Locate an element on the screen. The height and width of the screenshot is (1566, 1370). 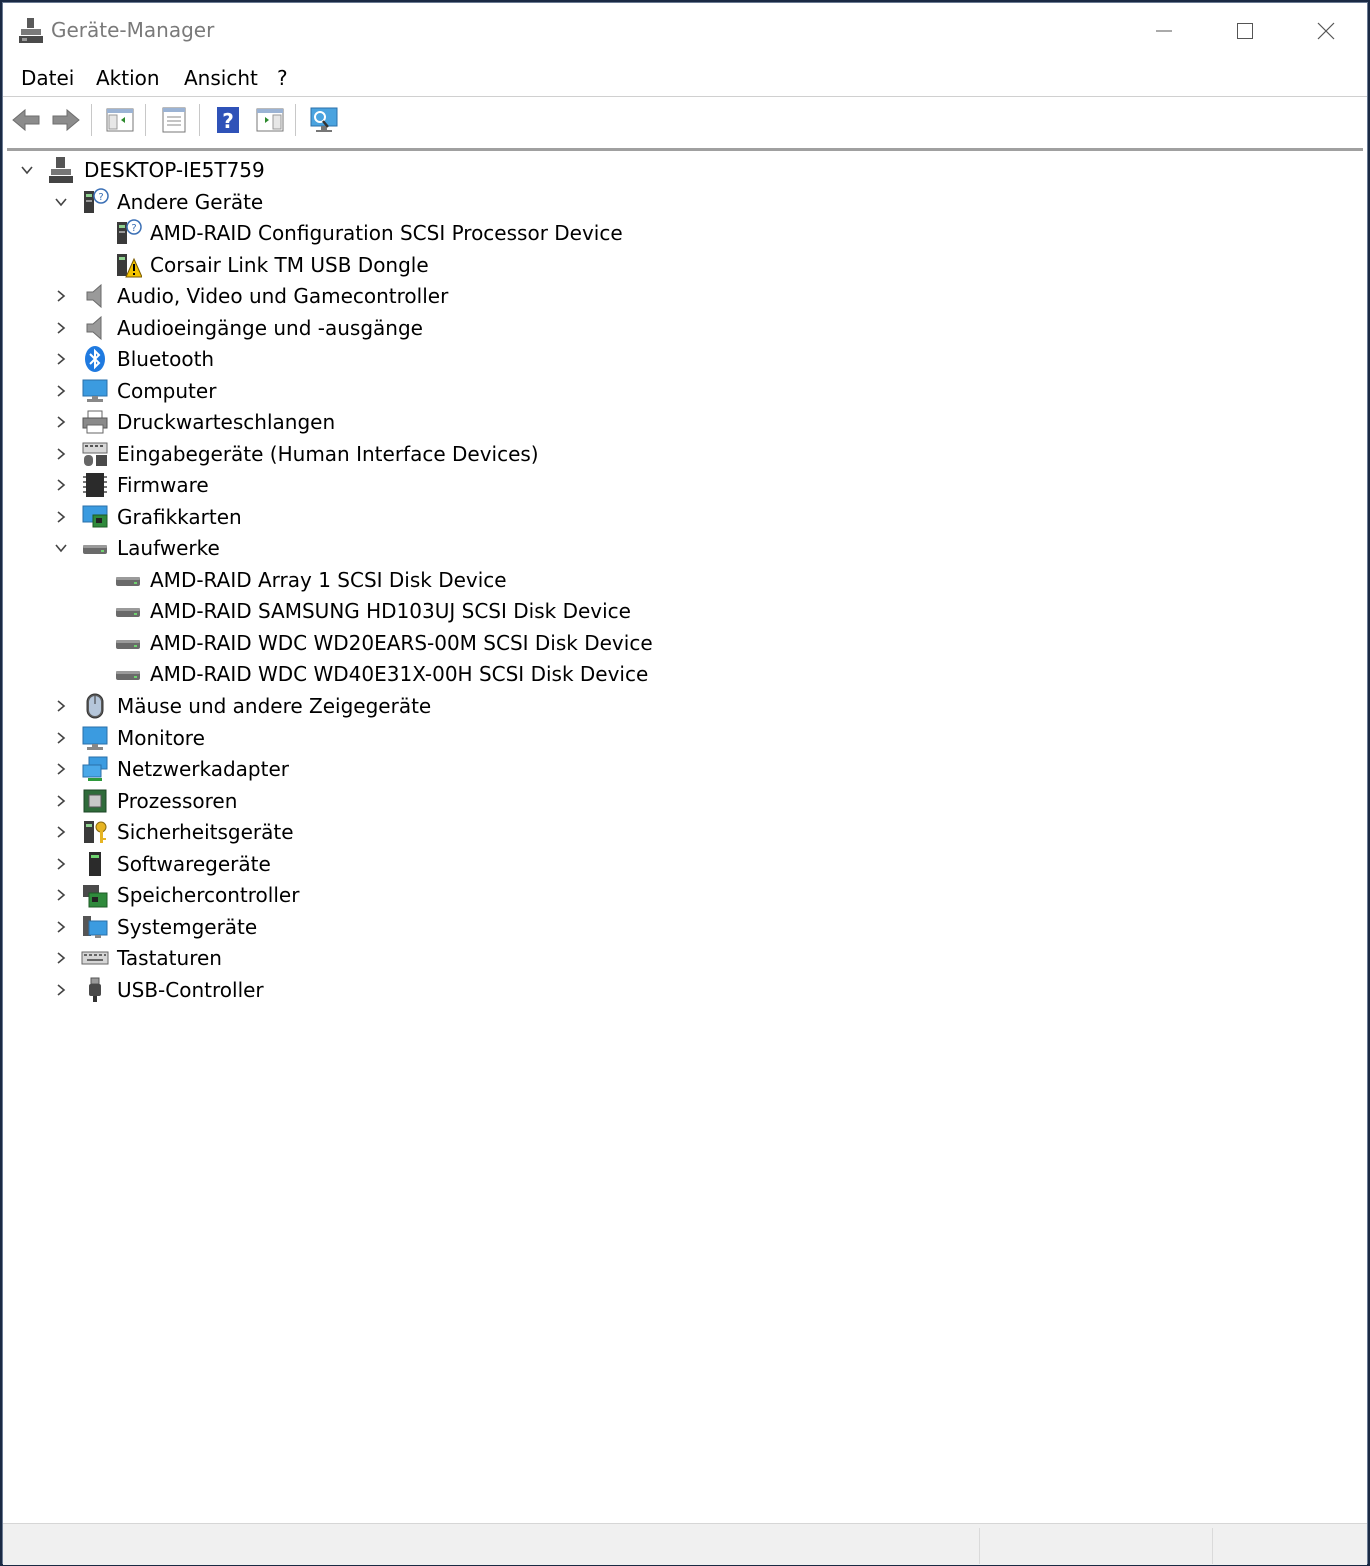
computer-root-icon is located at coordinates (61, 170).